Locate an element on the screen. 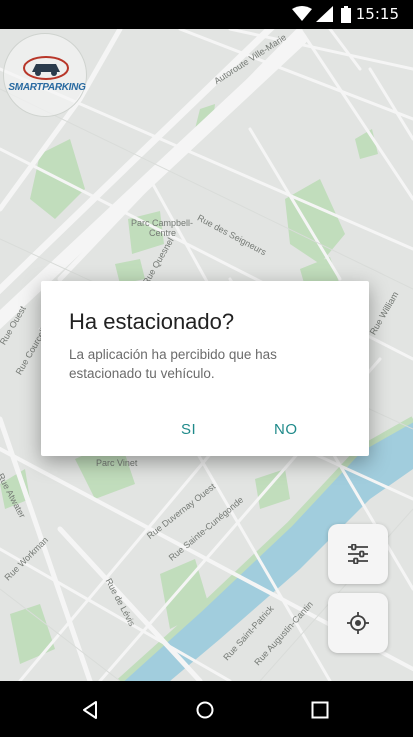 The height and width of the screenshot is (737, 413). home-circle-icon is located at coordinates (205, 710).